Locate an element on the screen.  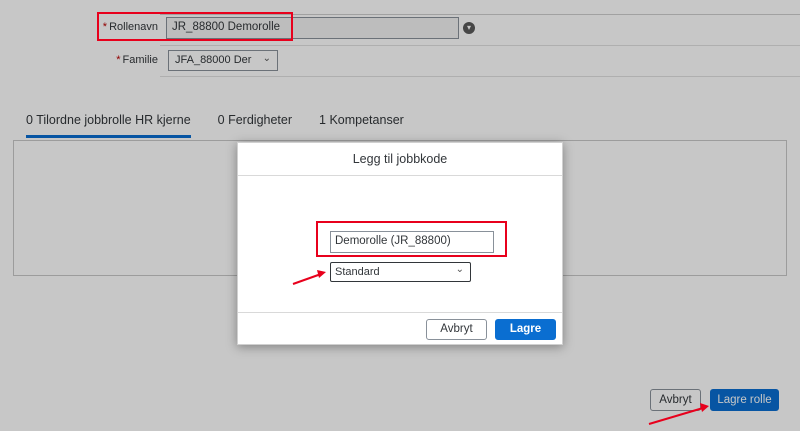
tab-assign-job-role: 0 Tilordne jobbrolle HR kjerne is located at coordinates (108, 125).